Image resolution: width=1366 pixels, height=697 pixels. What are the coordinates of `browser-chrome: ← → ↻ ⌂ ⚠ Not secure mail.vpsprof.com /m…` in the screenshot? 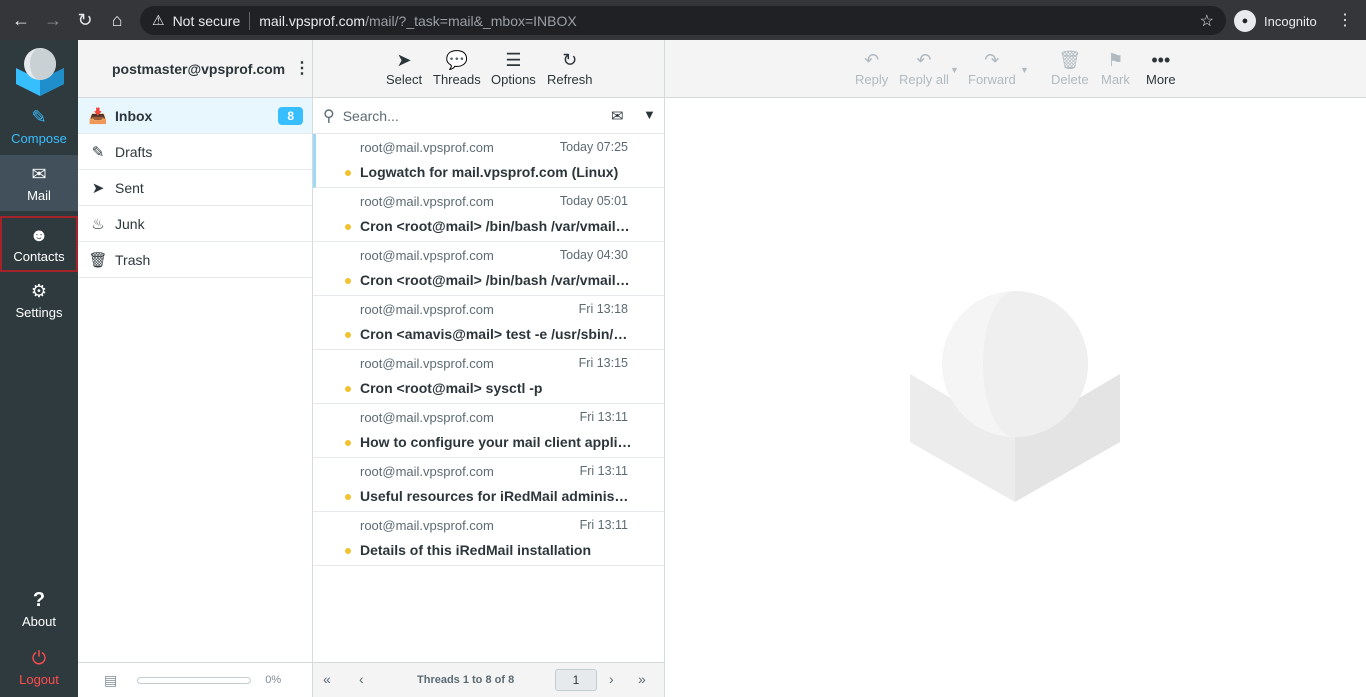 It's located at (683, 20).